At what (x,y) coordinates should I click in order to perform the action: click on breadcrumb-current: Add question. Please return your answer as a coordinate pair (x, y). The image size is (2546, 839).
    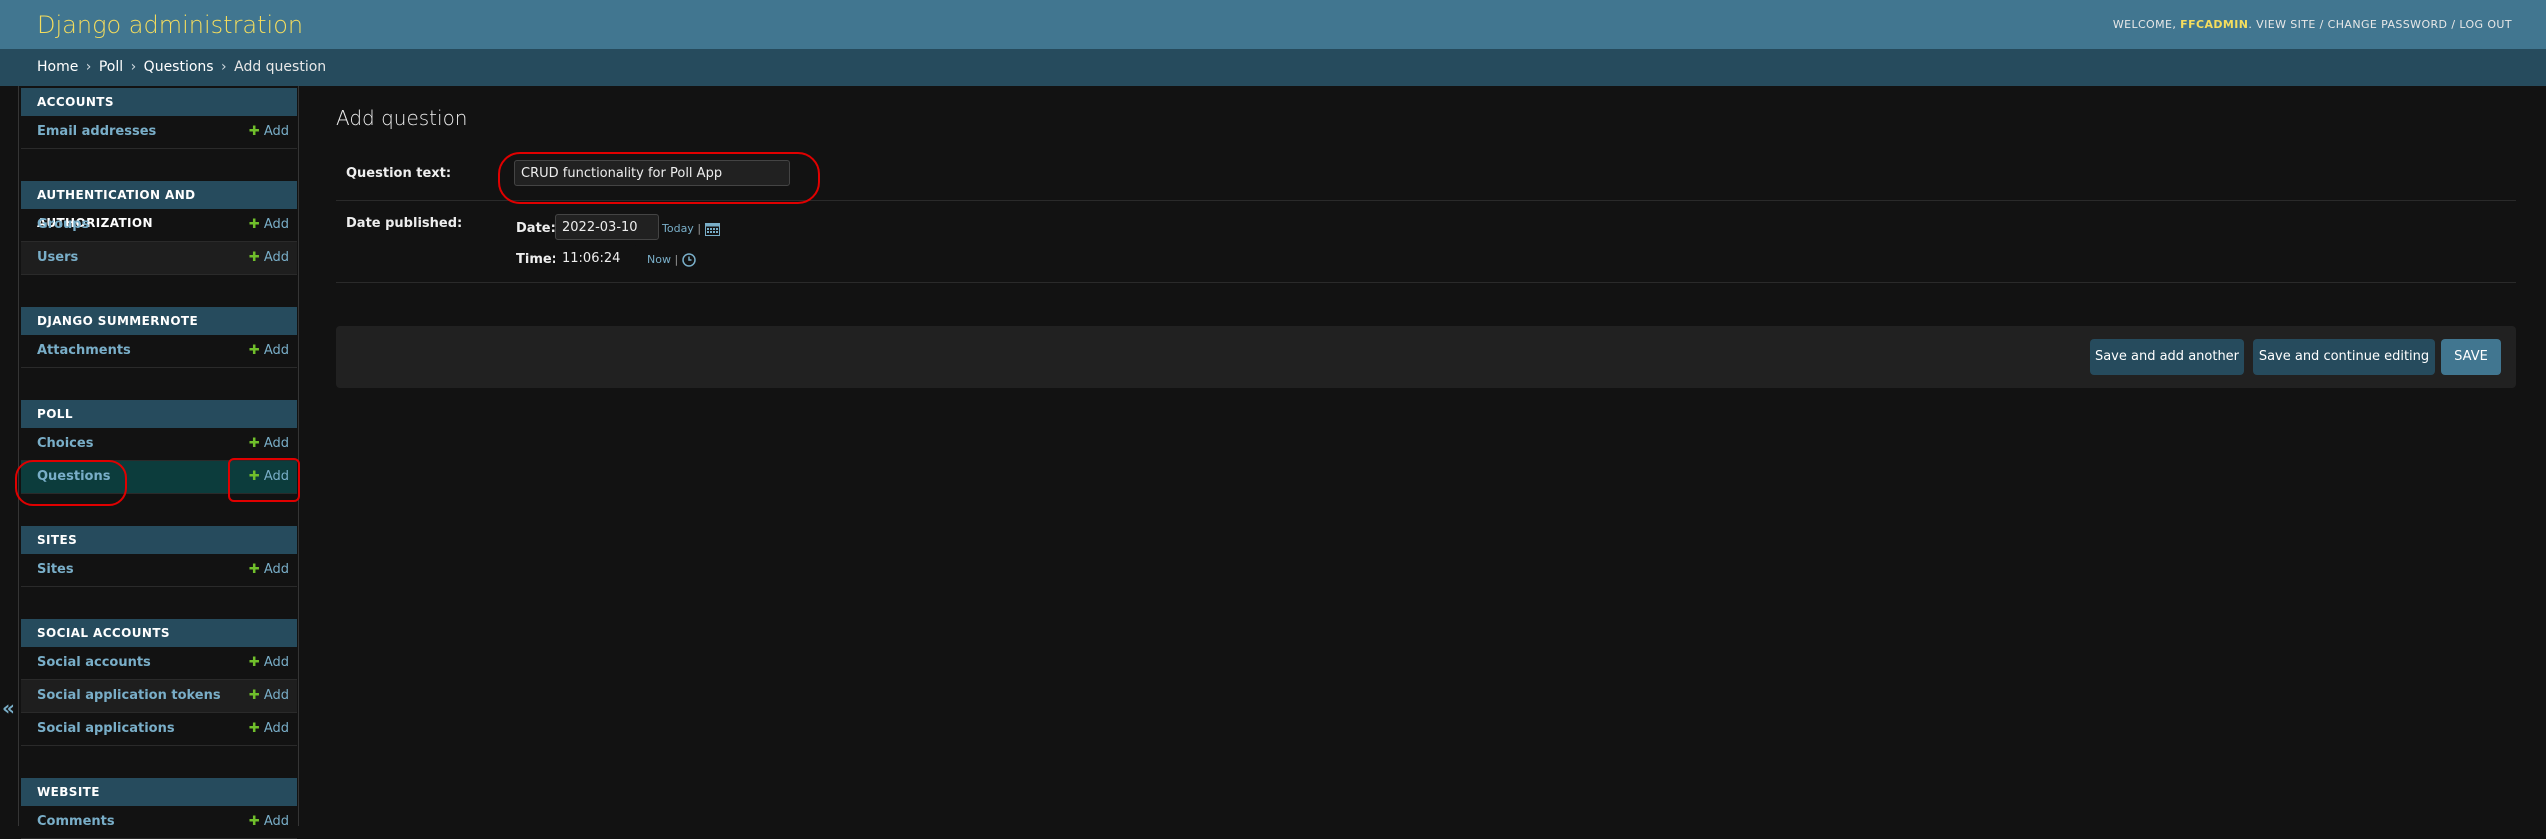
    Looking at the image, I should click on (280, 67).